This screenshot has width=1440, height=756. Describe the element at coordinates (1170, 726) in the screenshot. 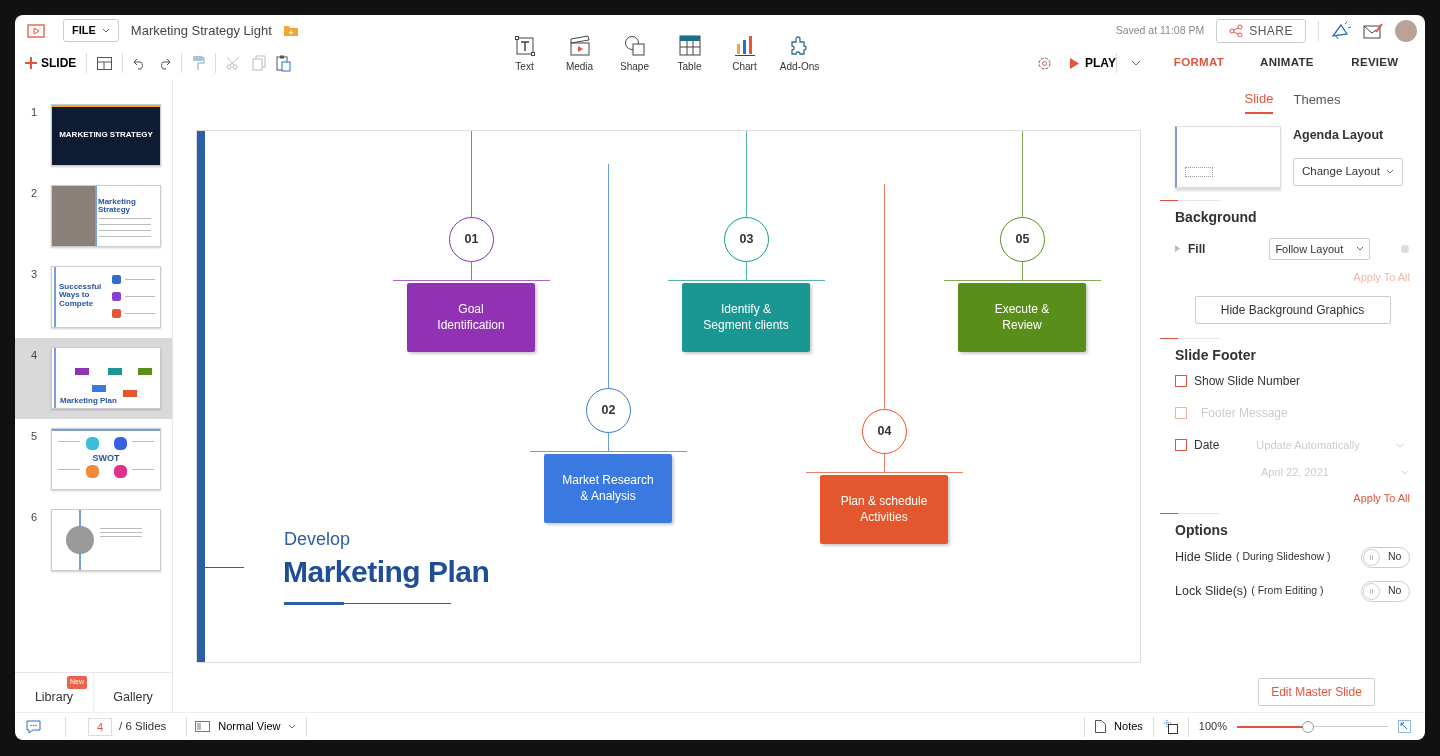

I see `grid-snap-icon` at that location.